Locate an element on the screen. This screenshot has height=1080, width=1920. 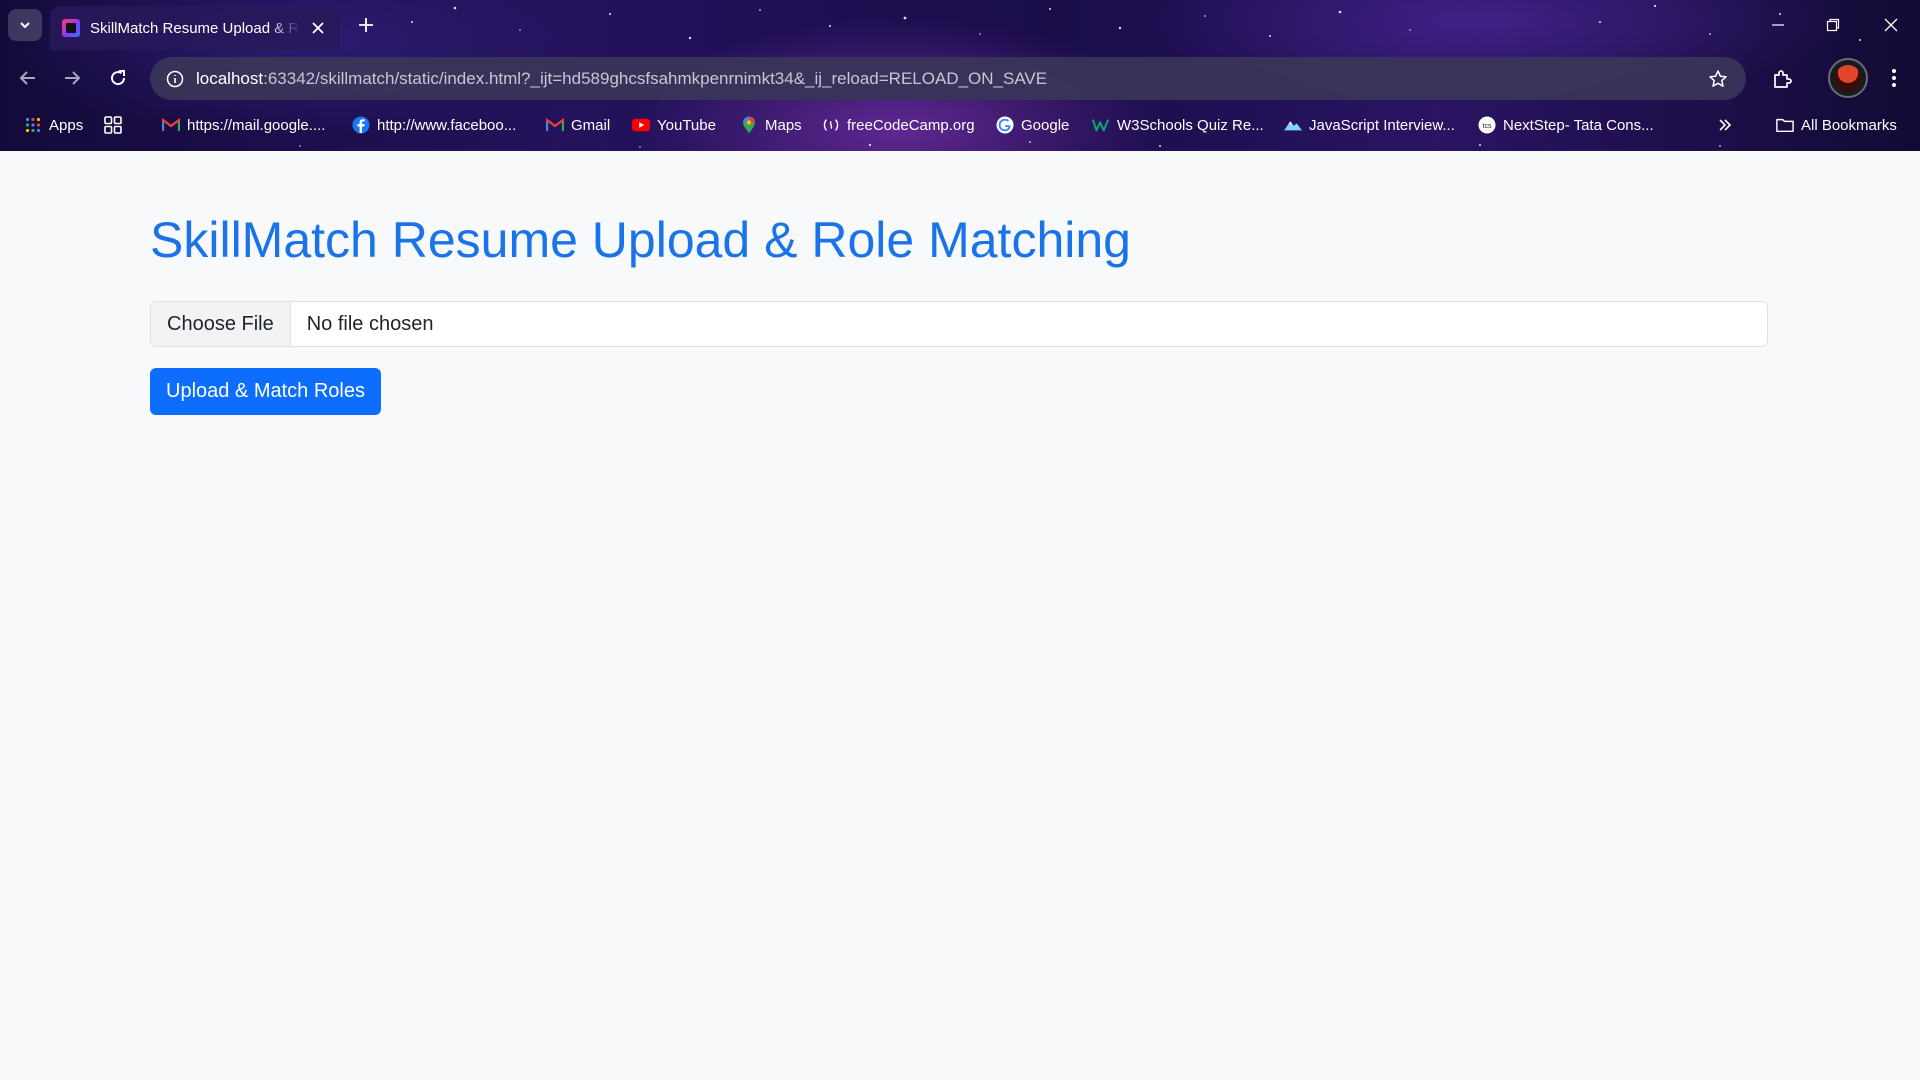
svg-text: tcs is located at coordinates (1487, 126).